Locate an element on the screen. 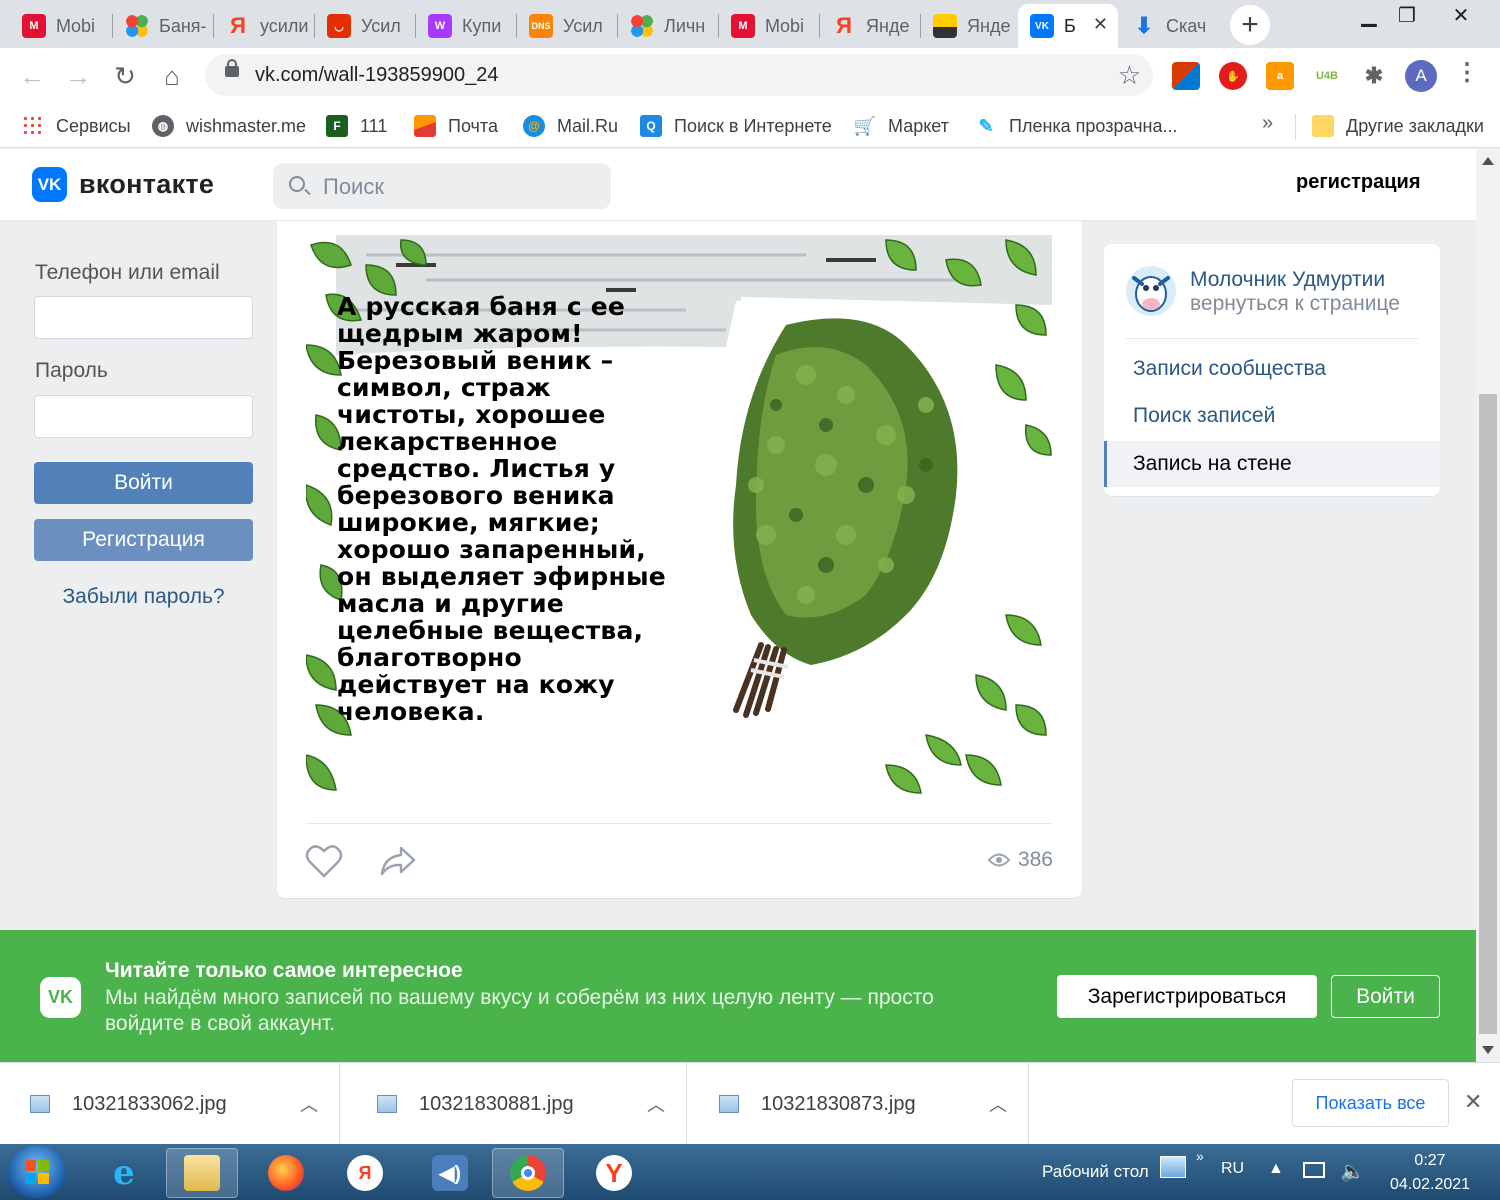 The height and width of the screenshot is (1200, 1500). promo-register-button: Зарегистрироваться is located at coordinates (1187, 996).